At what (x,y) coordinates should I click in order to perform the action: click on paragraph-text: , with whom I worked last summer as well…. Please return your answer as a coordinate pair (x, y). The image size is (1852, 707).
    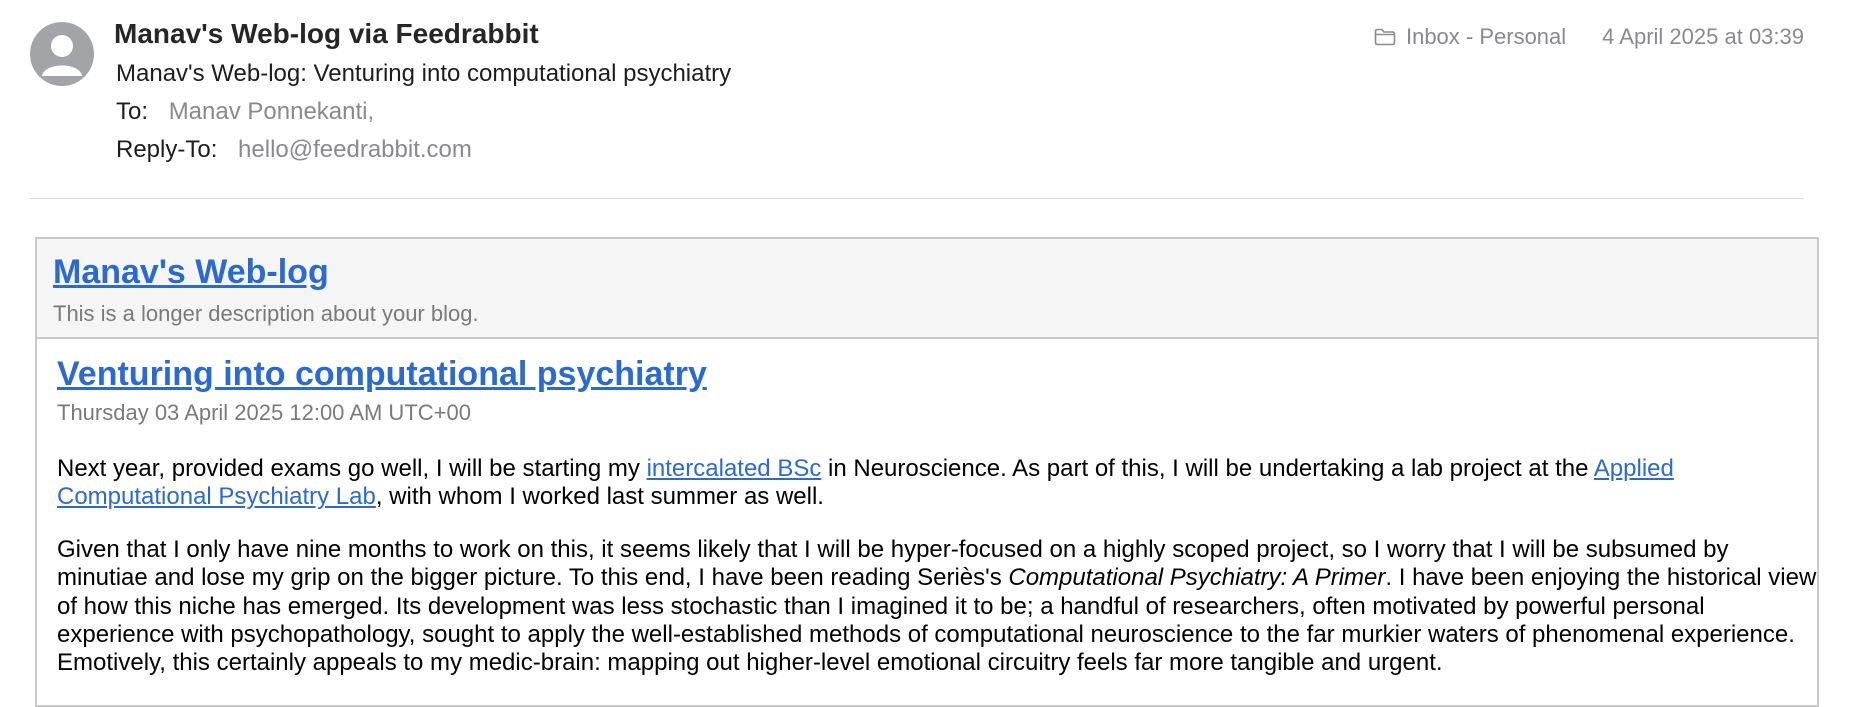
    Looking at the image, I should click on (599, 497).